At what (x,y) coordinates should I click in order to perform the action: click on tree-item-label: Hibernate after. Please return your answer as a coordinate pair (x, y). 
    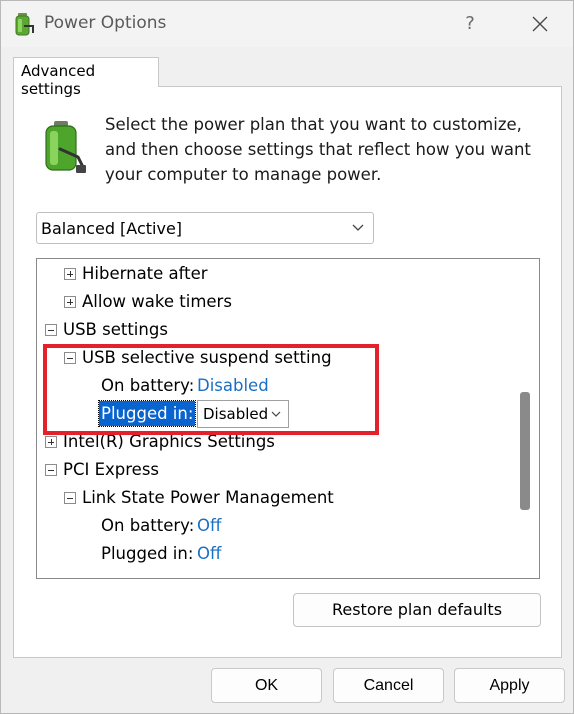
    Looking at the image, I should click on (145, 273).